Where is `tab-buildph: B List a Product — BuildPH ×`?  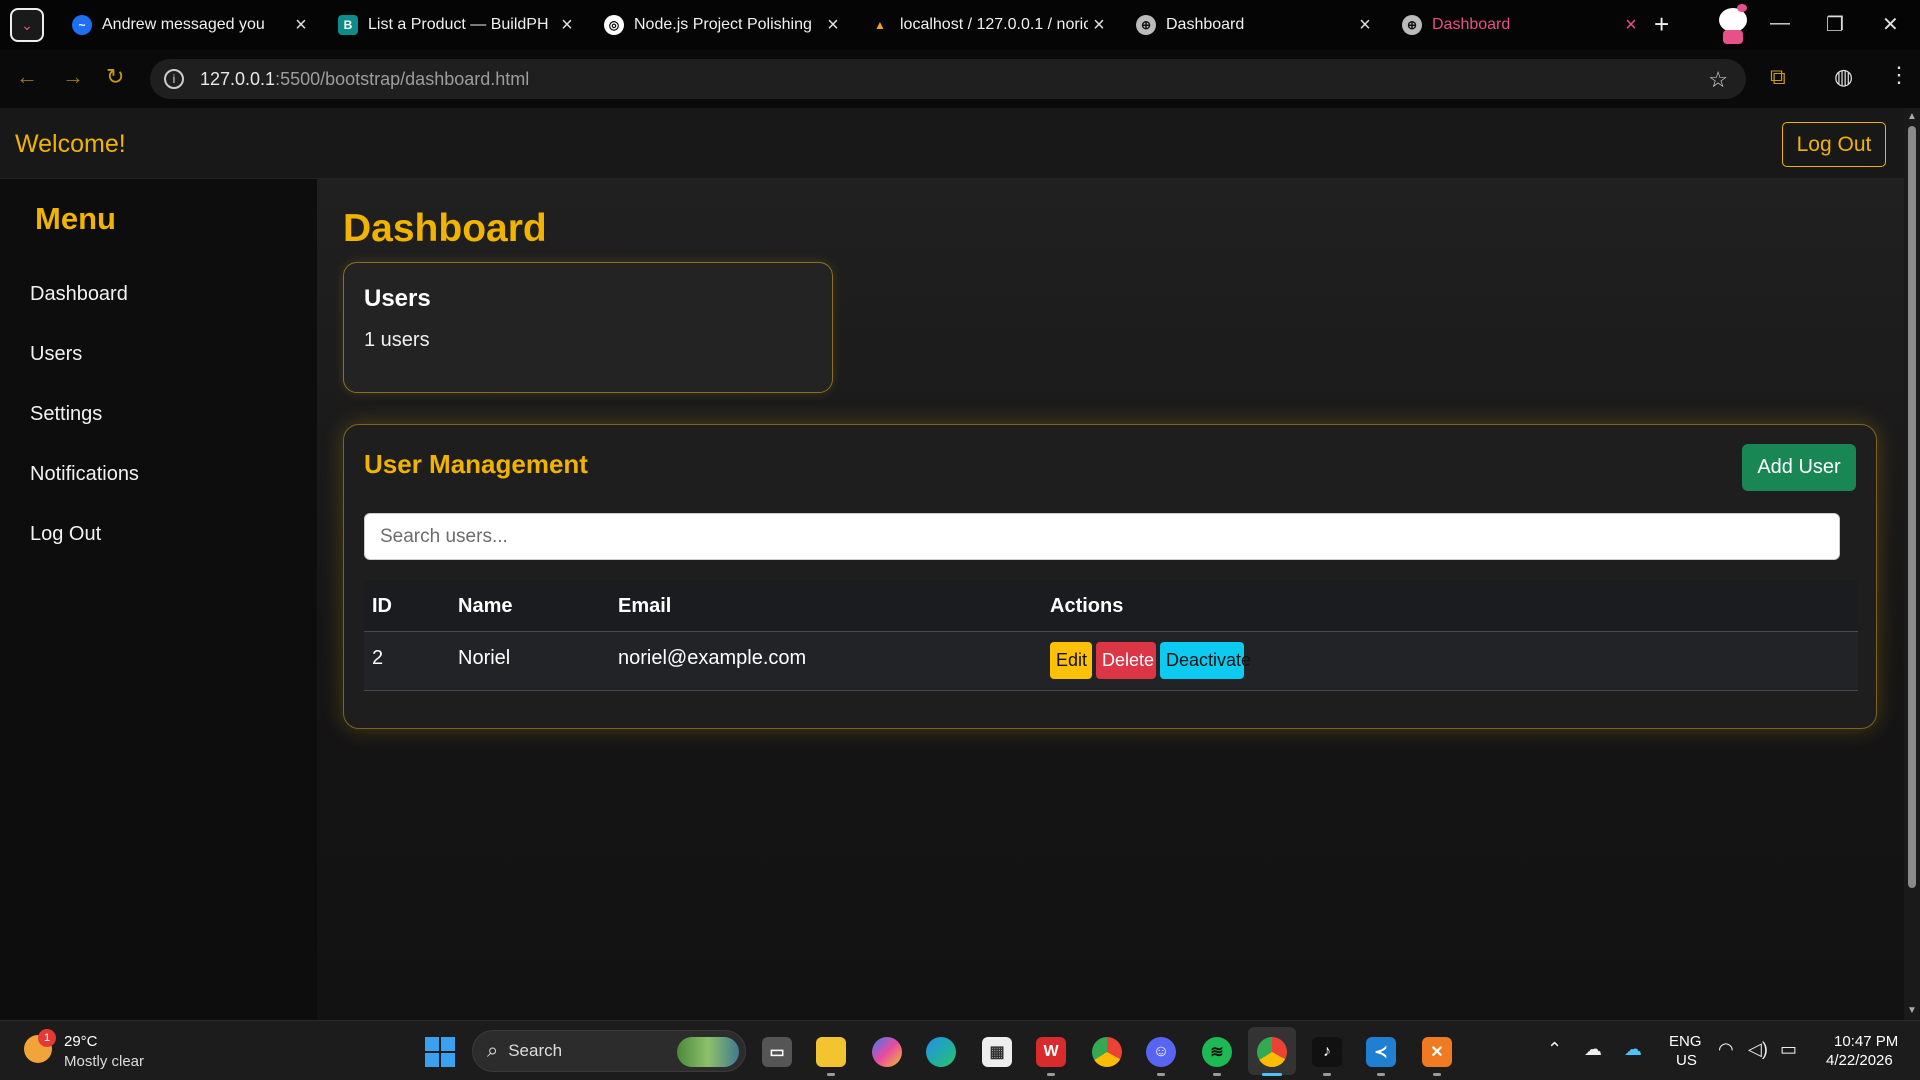
tab-buildph: B List a Product — BuildPH × is located at coordinates (457, 25).